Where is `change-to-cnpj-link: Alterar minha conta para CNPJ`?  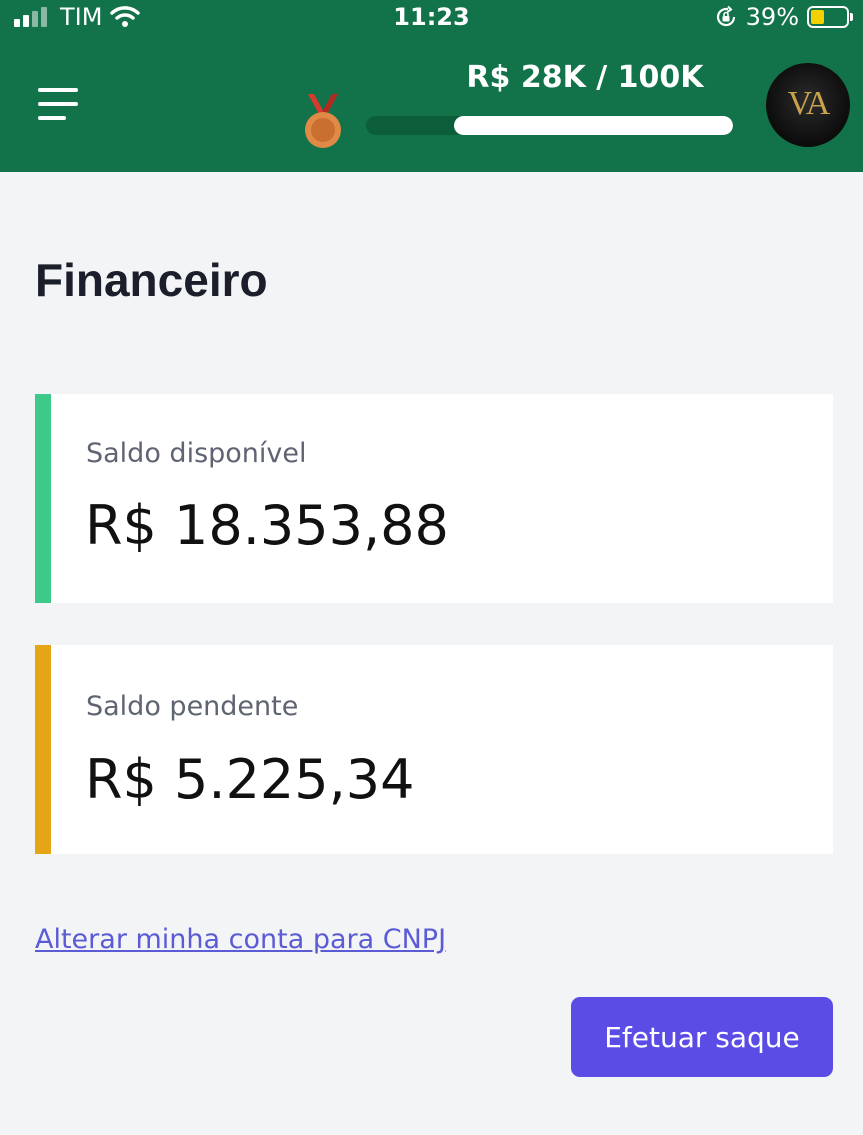 change-to-cnpj-link: Alterar minha conta para CNPJ is located at coordinates (240, 939).